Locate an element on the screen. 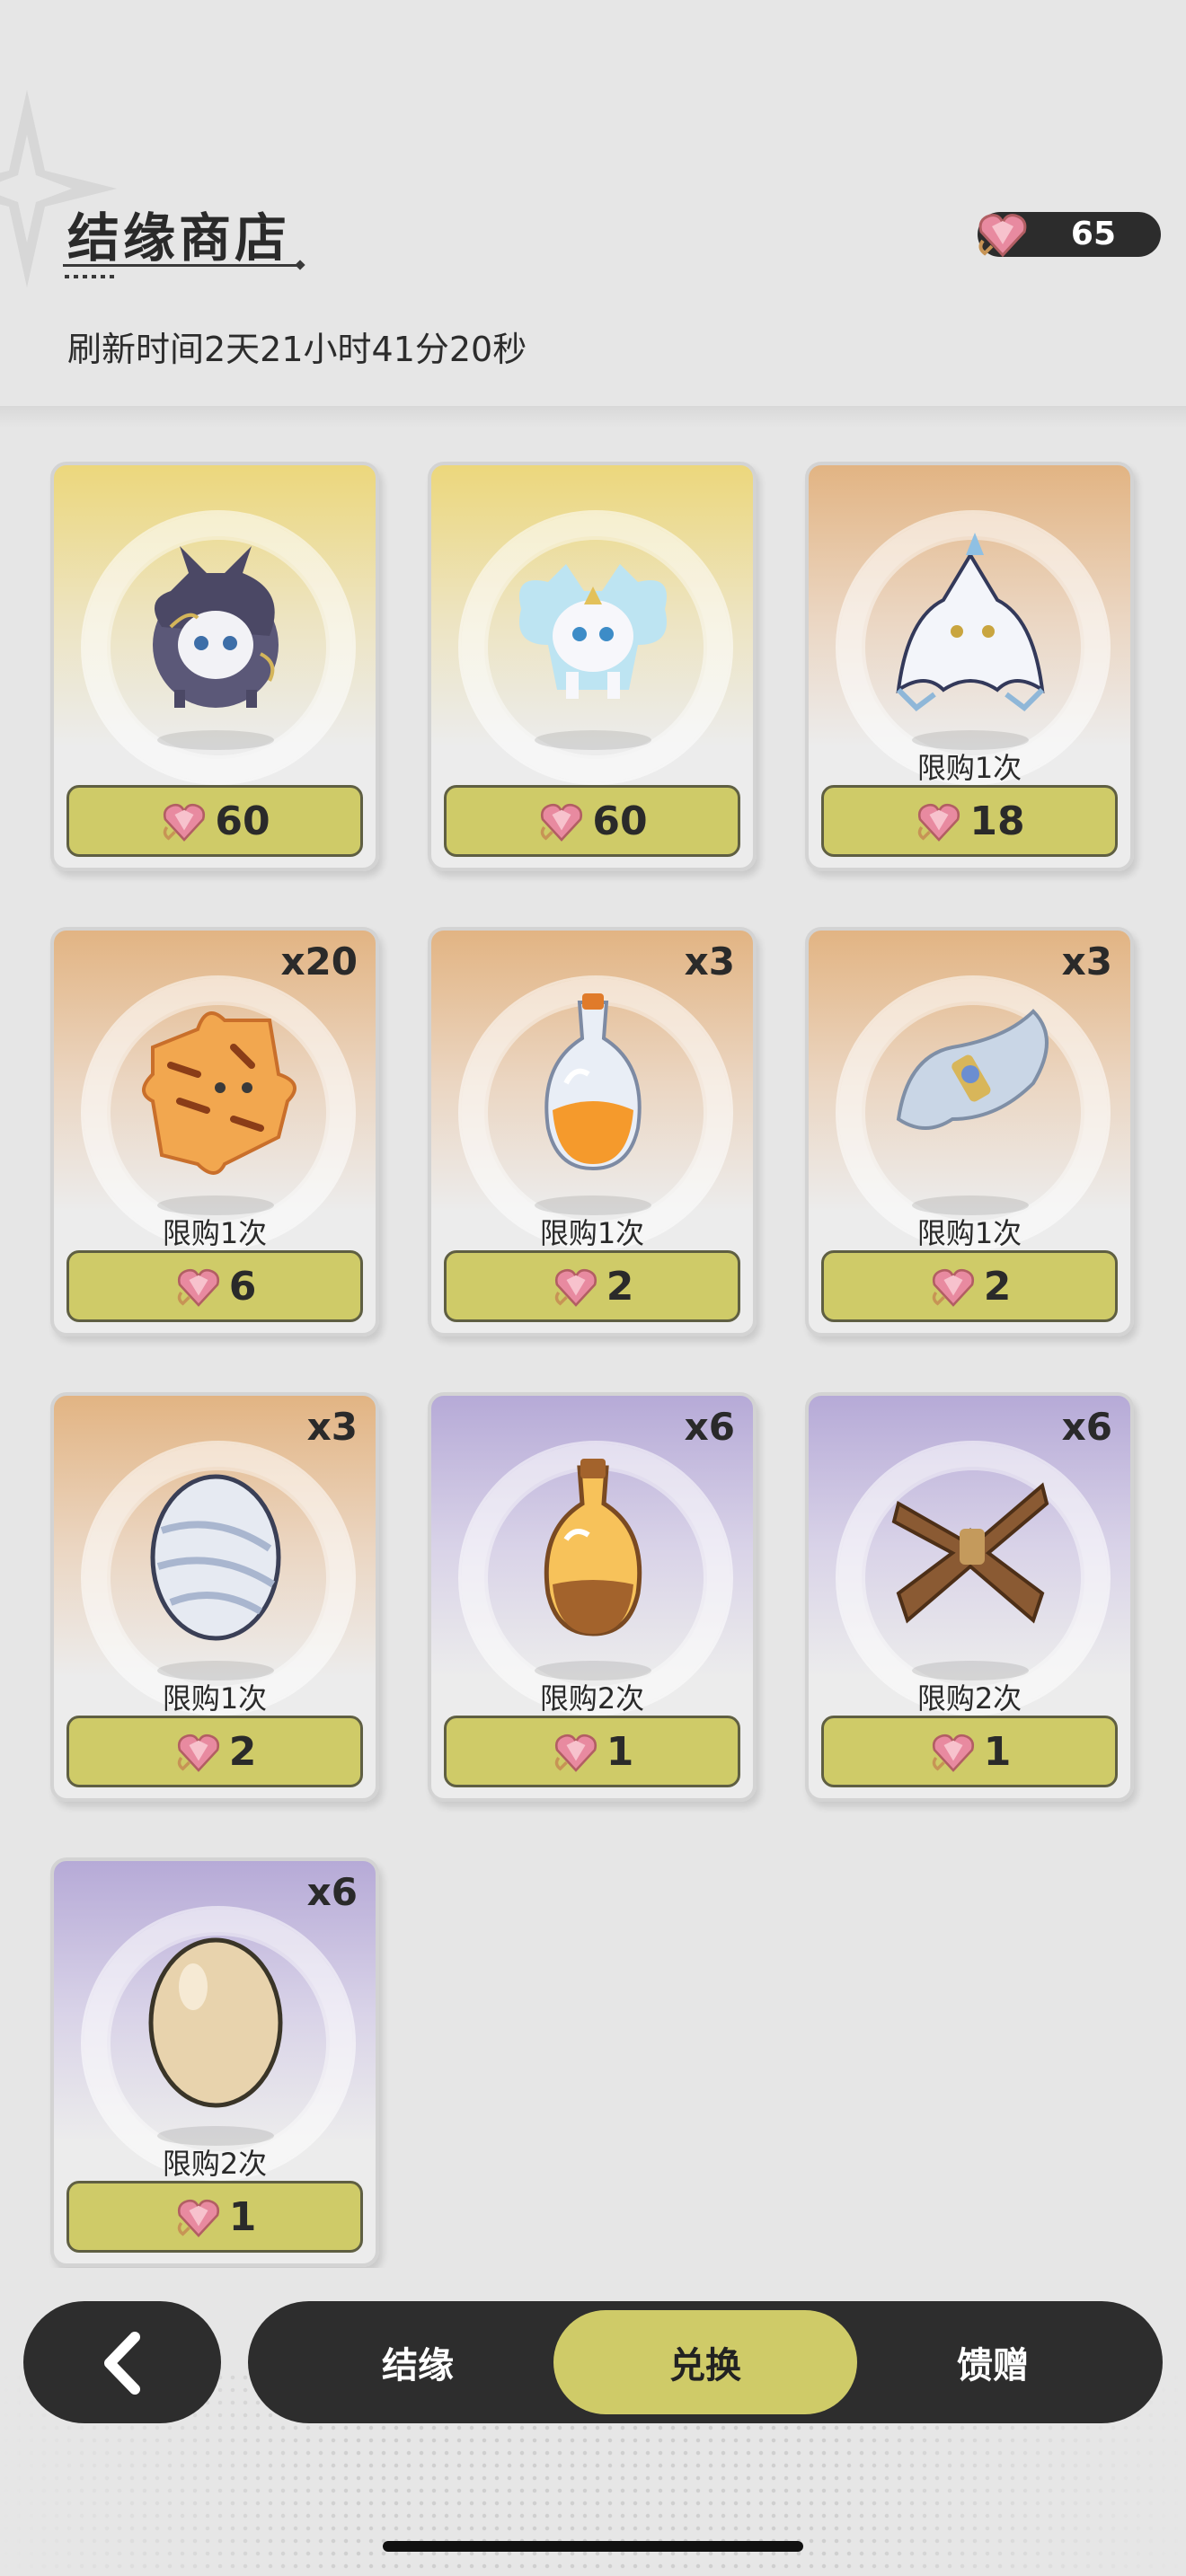  tab-exchange: 兑换 is located at coordinates (705, 2362).